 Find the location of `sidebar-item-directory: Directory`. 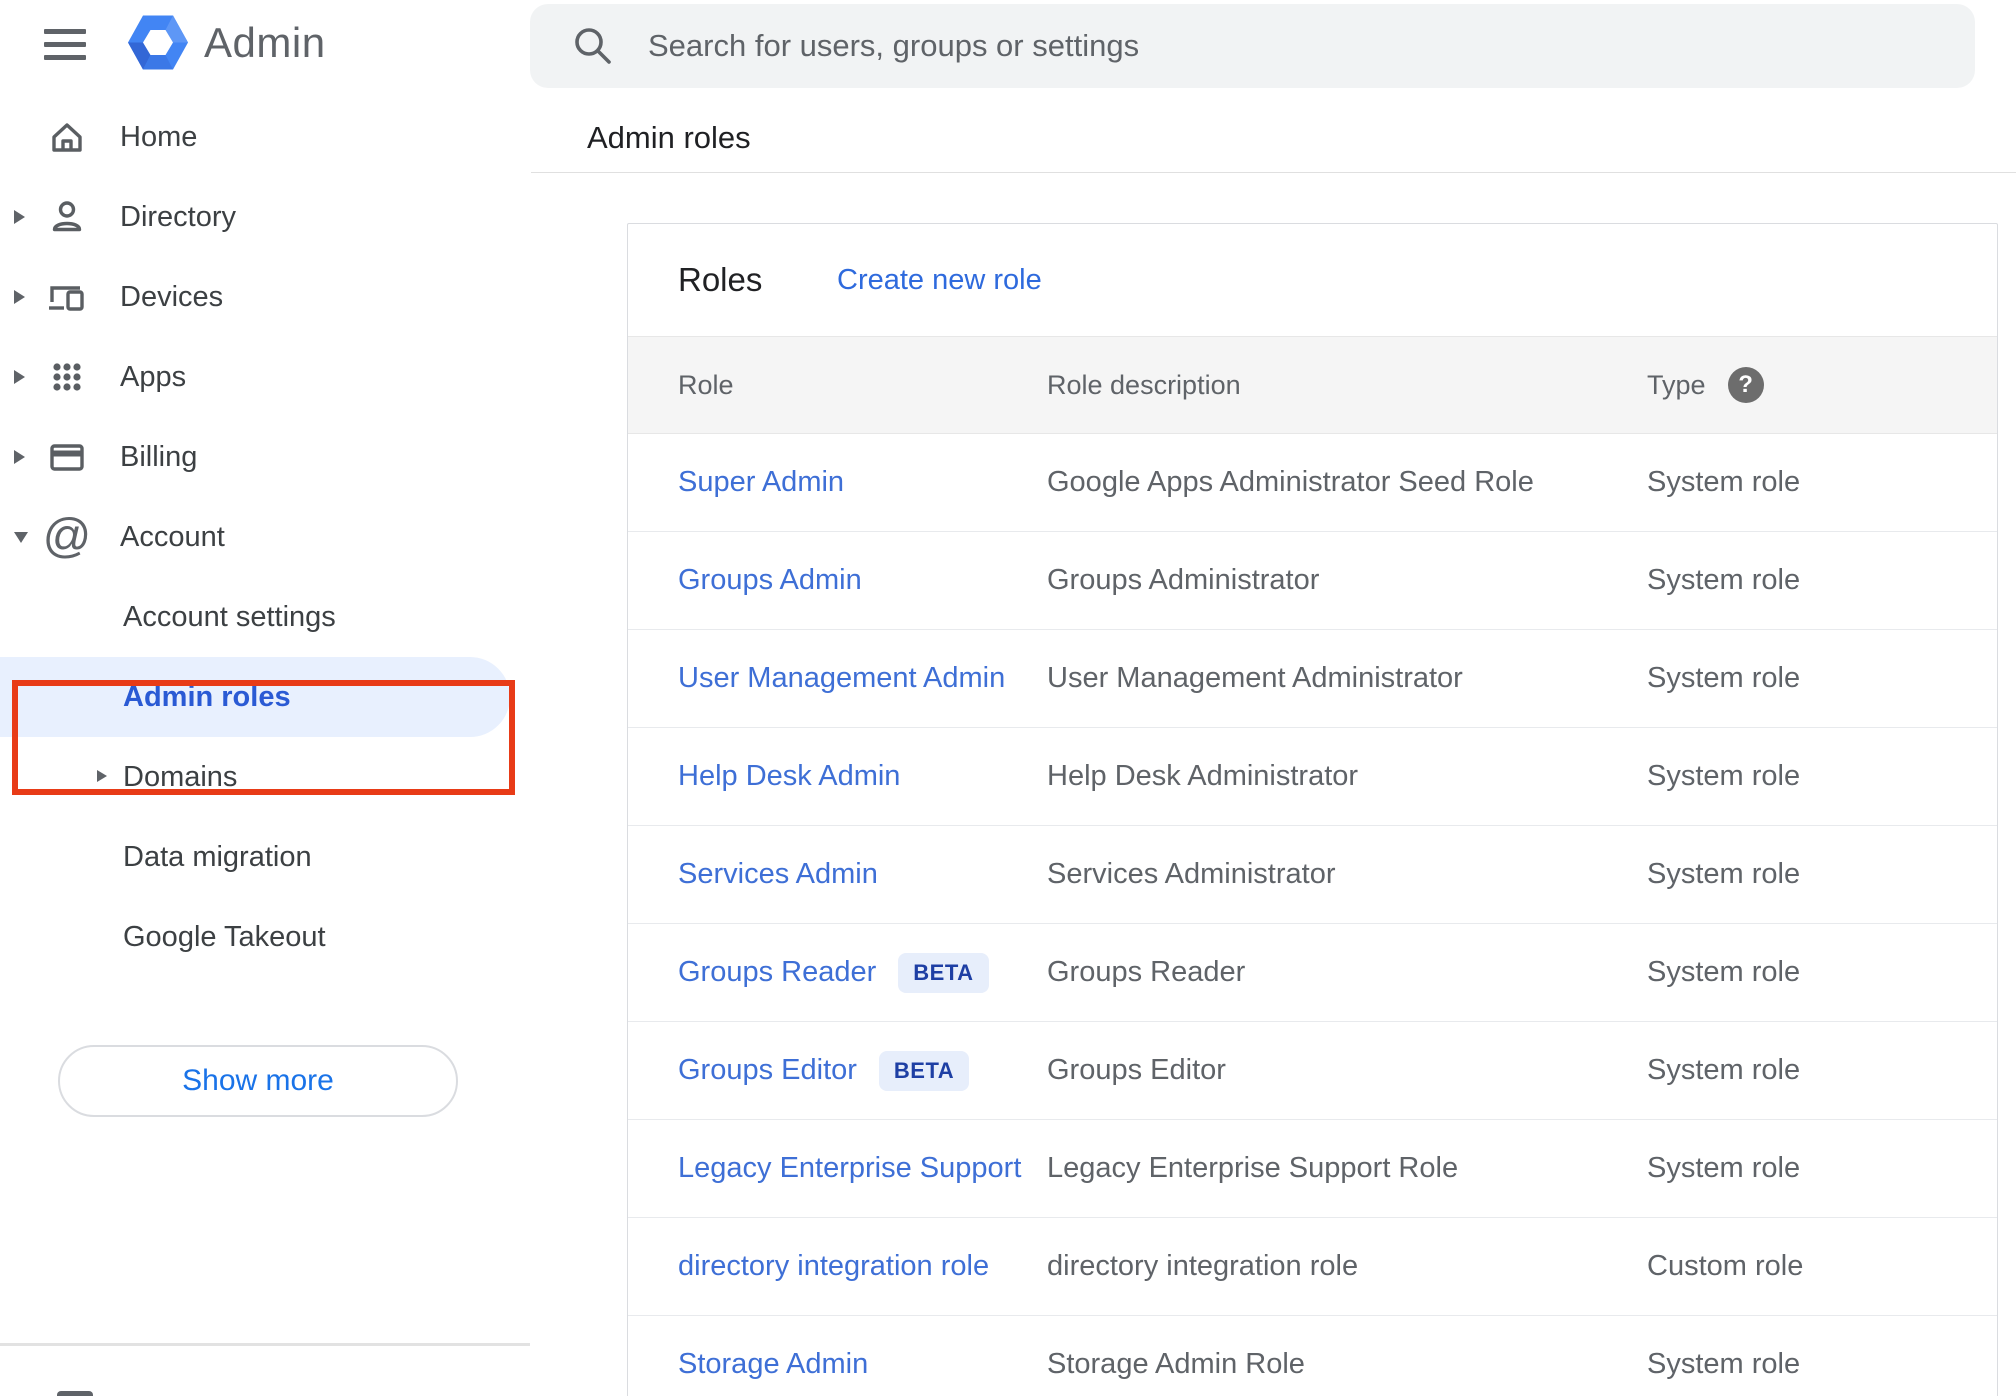

sidebar-item-directory: Directory is located at coordinates (265, 217).